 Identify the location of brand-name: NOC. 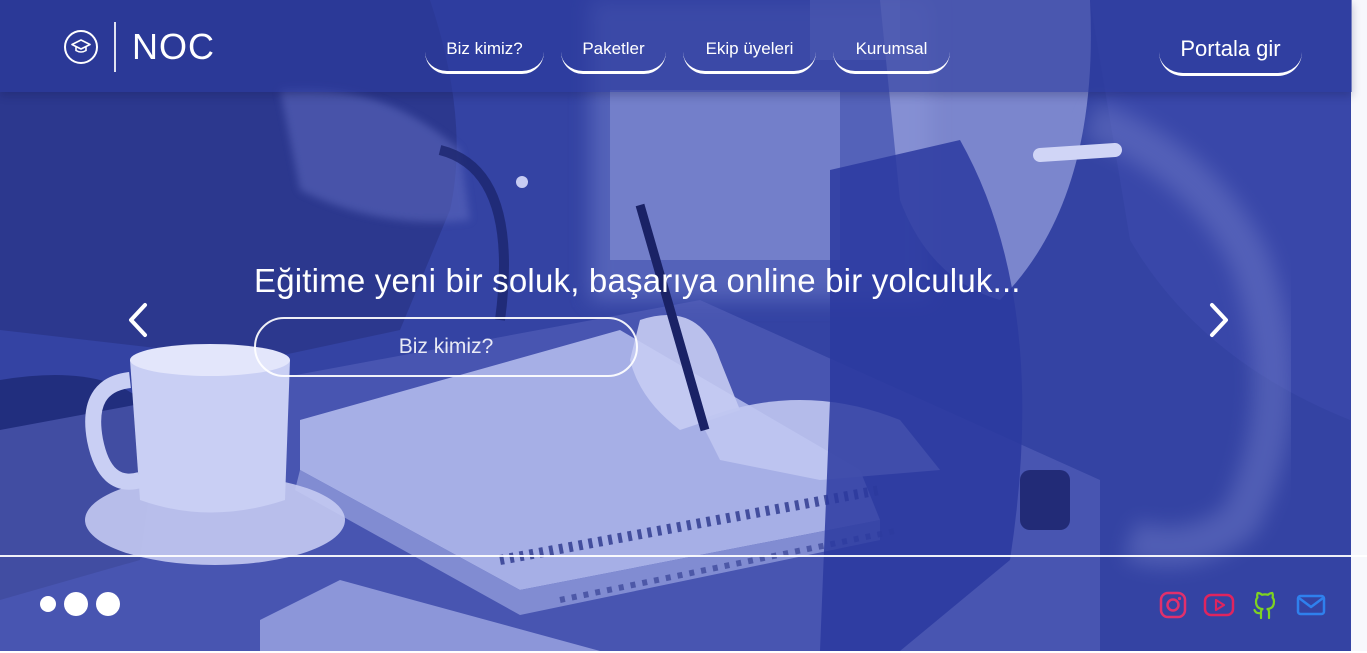
(173, 46).